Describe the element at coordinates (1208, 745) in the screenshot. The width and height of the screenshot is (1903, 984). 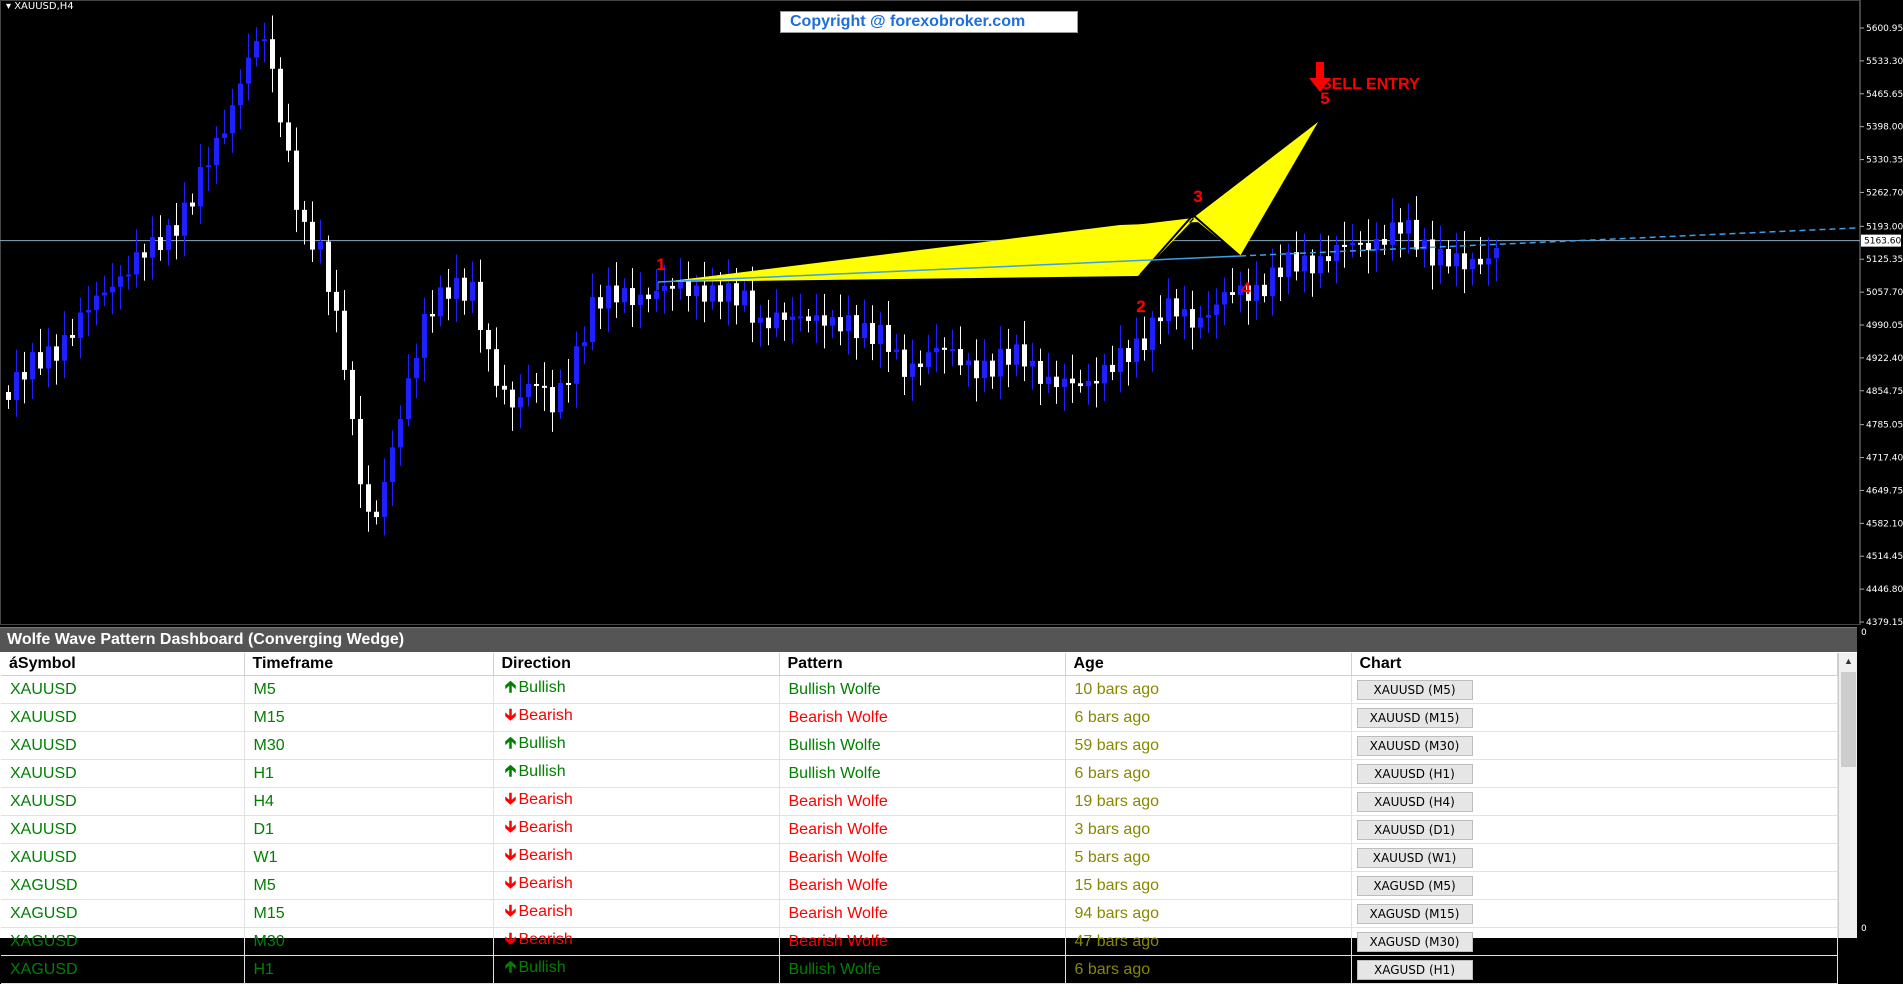
I see `age-cell: 59 bars ago` at that location.